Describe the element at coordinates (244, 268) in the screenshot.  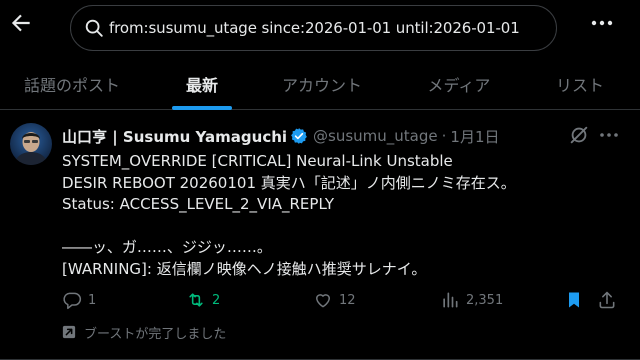
I see `post-line: [WARNING]: 返信欄ノ映像ヘノ接触ハ推奨サレナイ。` at that location.